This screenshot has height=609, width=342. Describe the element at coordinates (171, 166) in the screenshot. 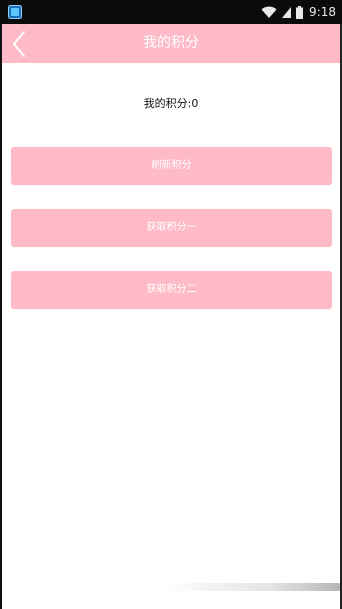

I see `refresh-points-button: 刷新积分` at that location.